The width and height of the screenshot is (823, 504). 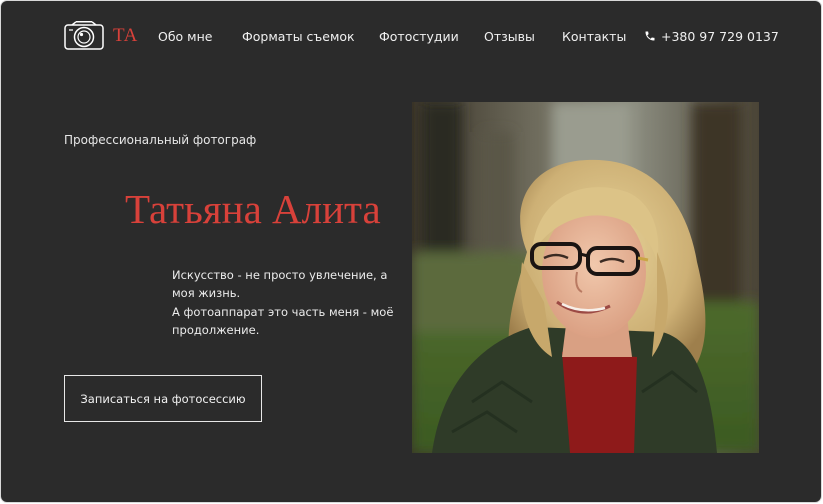 What do you see at coordinates (84, 35) in the screenshot?
I see `camera-logo-icon` at bounding box center [84, 35].